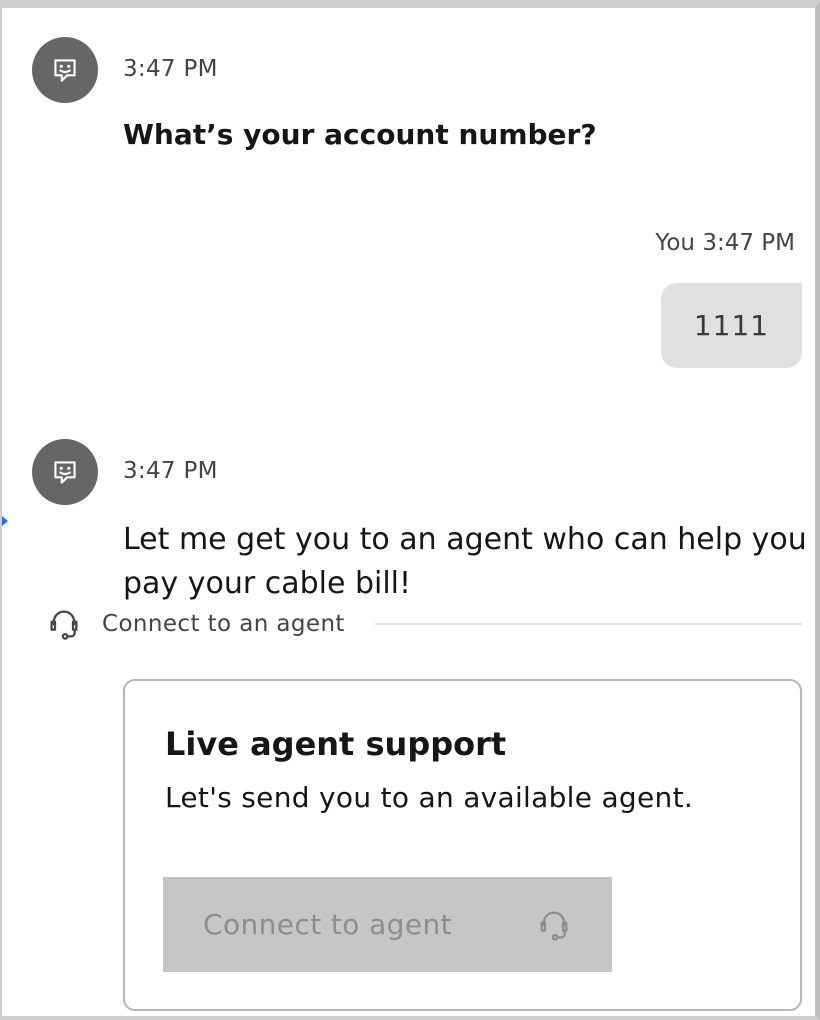  I want to click on divider-line, so click(588, 624).